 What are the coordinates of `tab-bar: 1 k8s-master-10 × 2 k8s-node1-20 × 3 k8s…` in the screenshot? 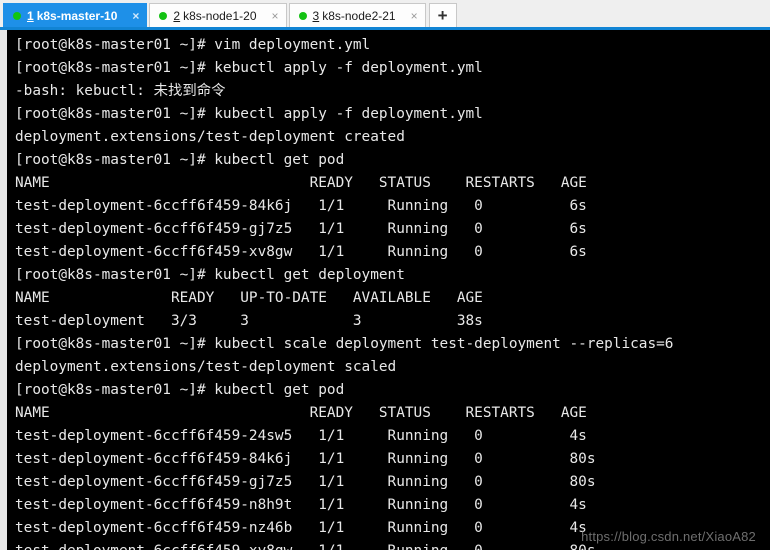 It's located at (385, 13).